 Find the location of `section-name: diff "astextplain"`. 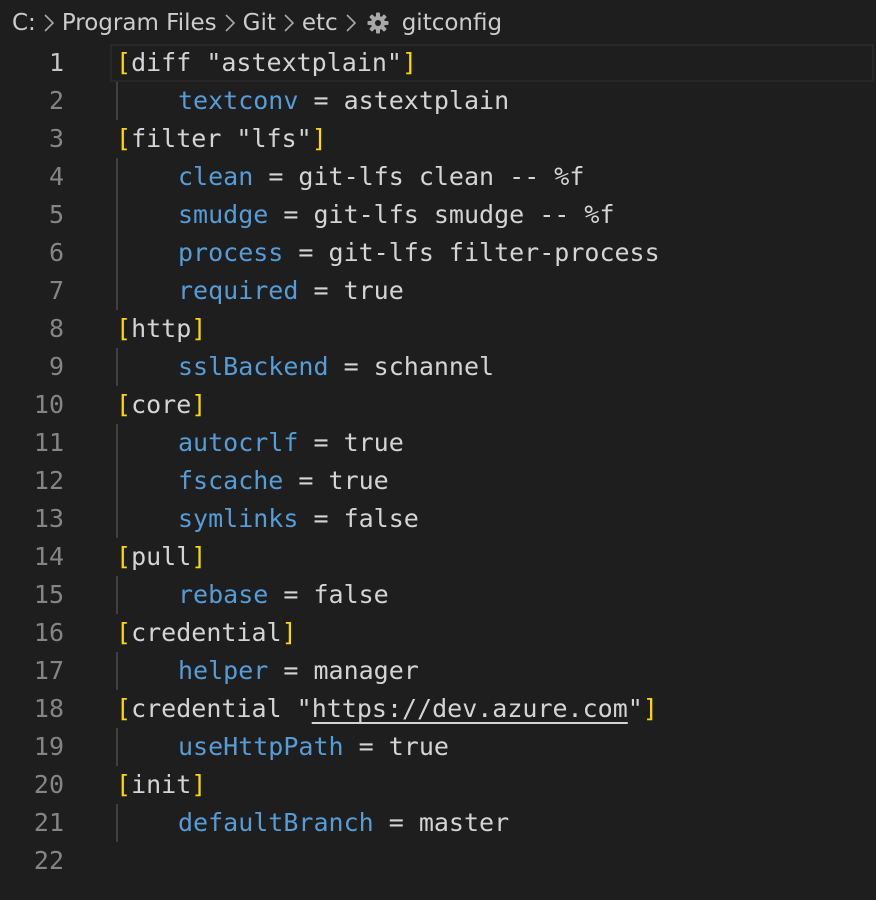

section-name: diff "astextplain" is located at coordinates (266, 62).